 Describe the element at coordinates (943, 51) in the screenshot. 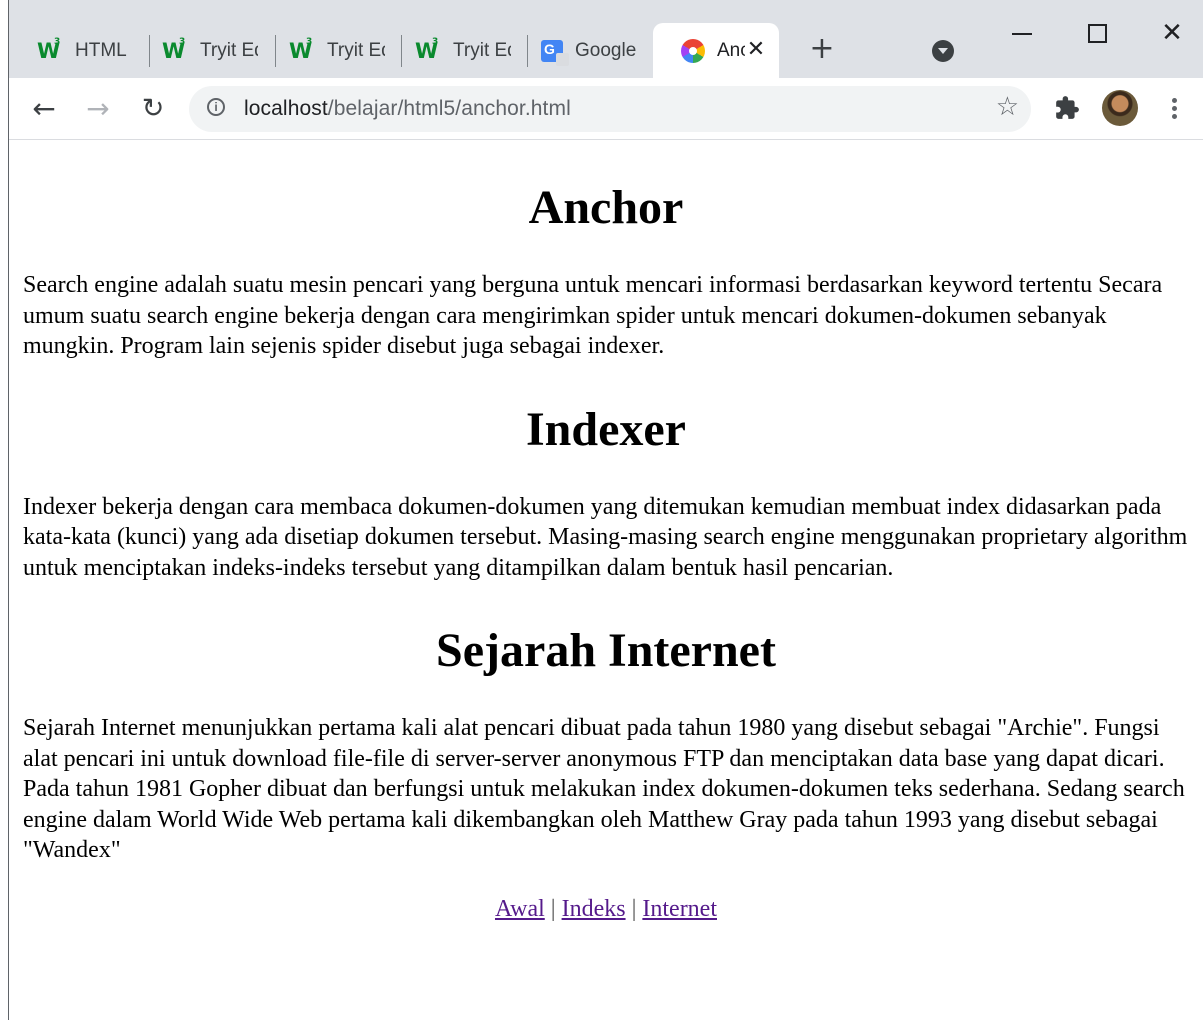

I see `tab-search-button` at that location.